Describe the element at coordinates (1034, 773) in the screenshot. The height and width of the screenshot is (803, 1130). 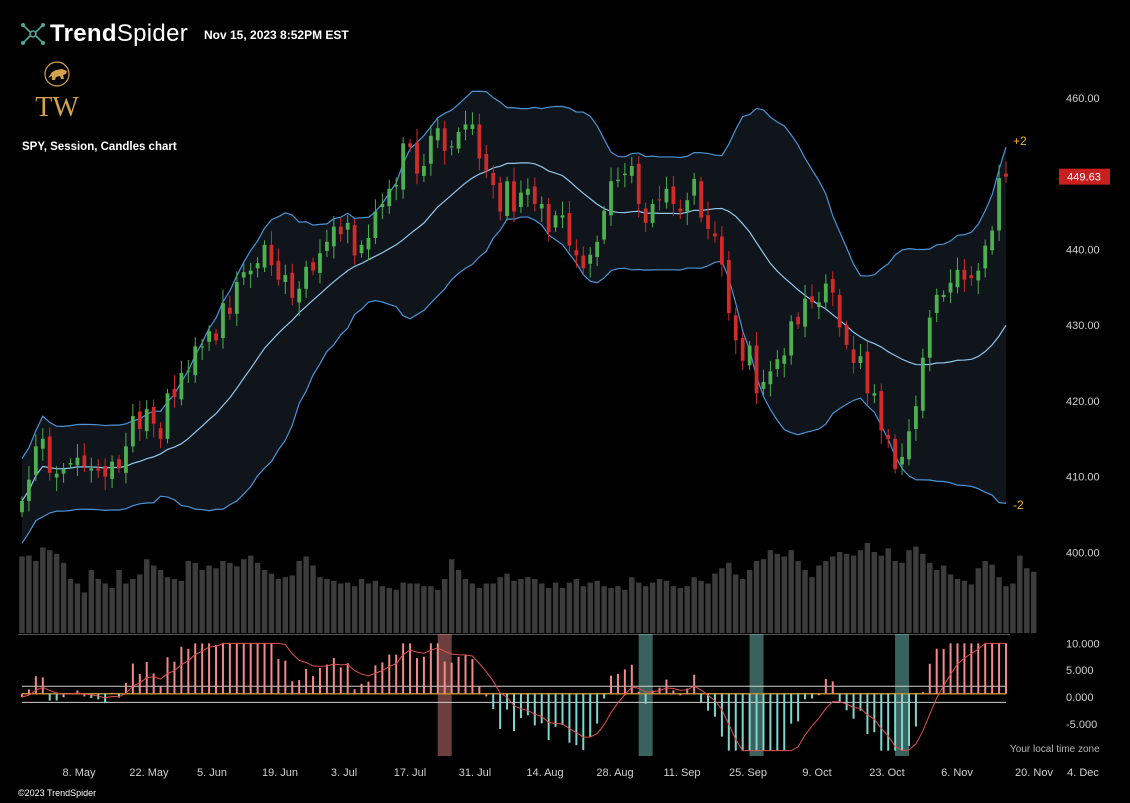
I see `x-tick-label: 20. Nov` at that location.